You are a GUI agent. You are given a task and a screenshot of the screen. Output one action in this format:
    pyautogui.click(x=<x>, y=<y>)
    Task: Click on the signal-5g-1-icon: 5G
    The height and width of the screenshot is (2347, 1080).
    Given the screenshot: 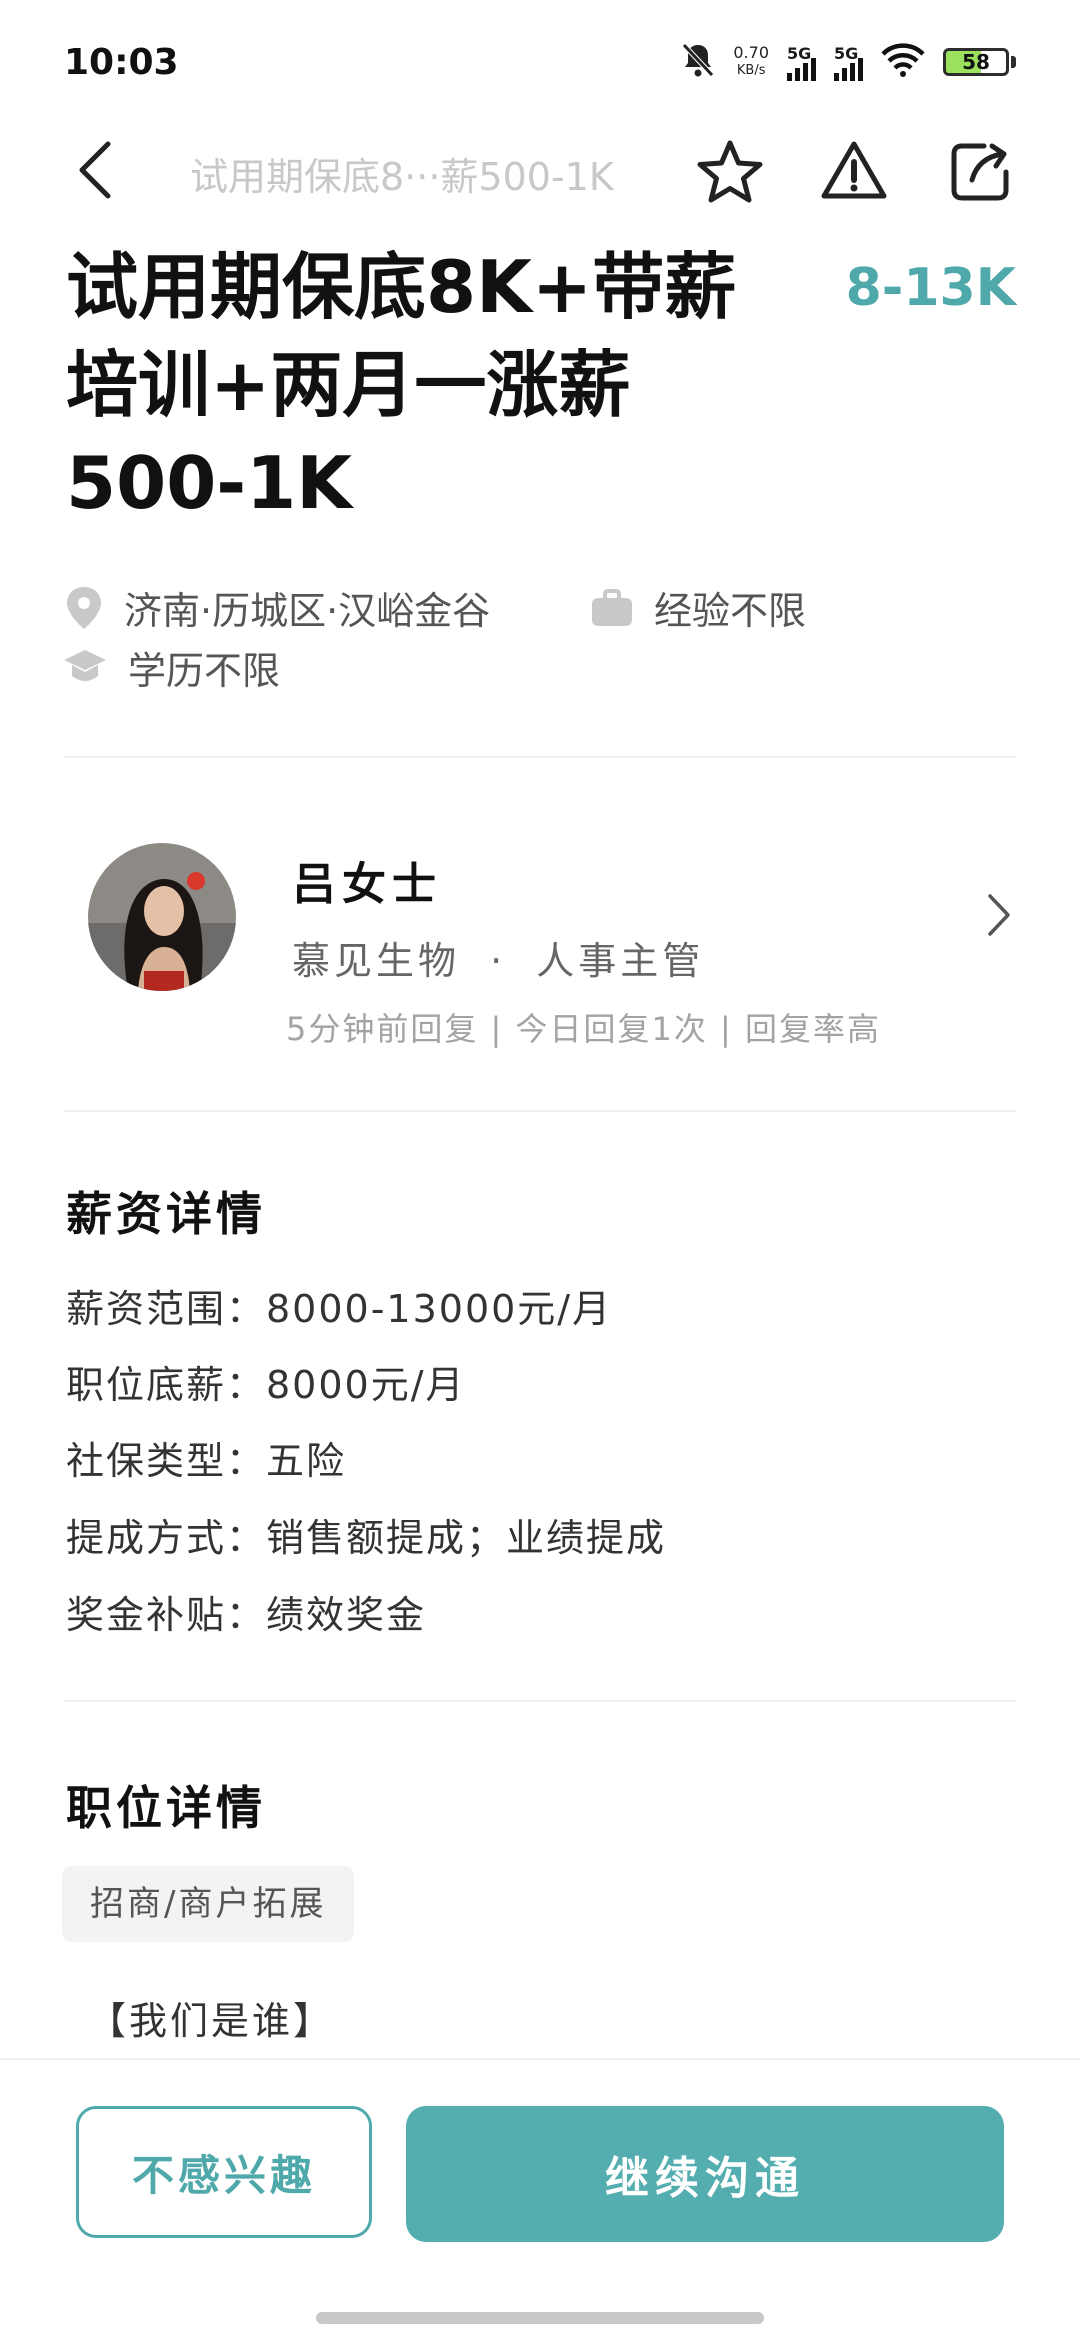 What is the action you would take?
    pyautogui.click(x=801, y=62)
    